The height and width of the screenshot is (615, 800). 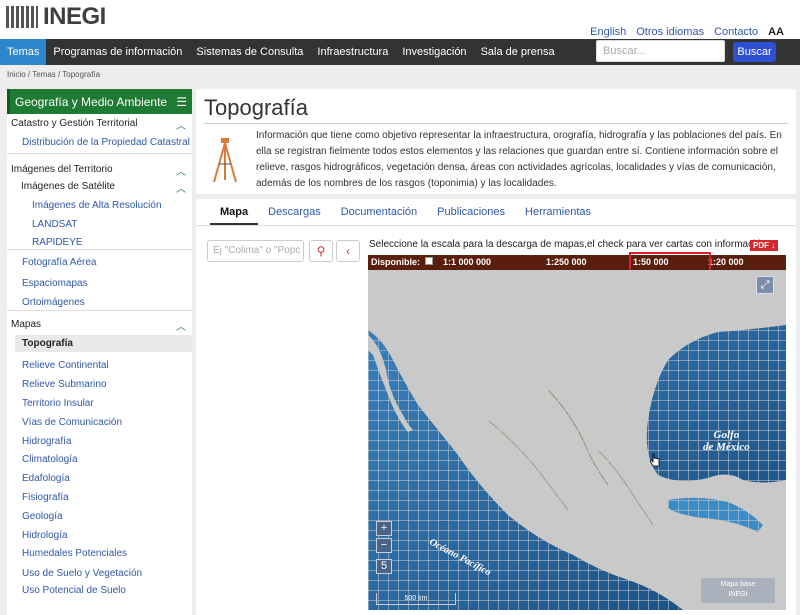 I want to click on sidebar-item-label: LANDSAT, so click(x=55, y=224).